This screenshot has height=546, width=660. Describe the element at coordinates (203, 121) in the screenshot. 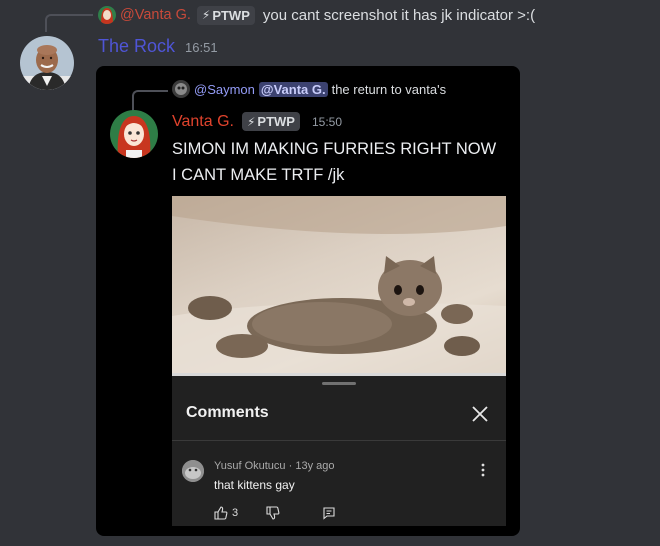

I see `embed-author-name: Vanta G.` at that location.